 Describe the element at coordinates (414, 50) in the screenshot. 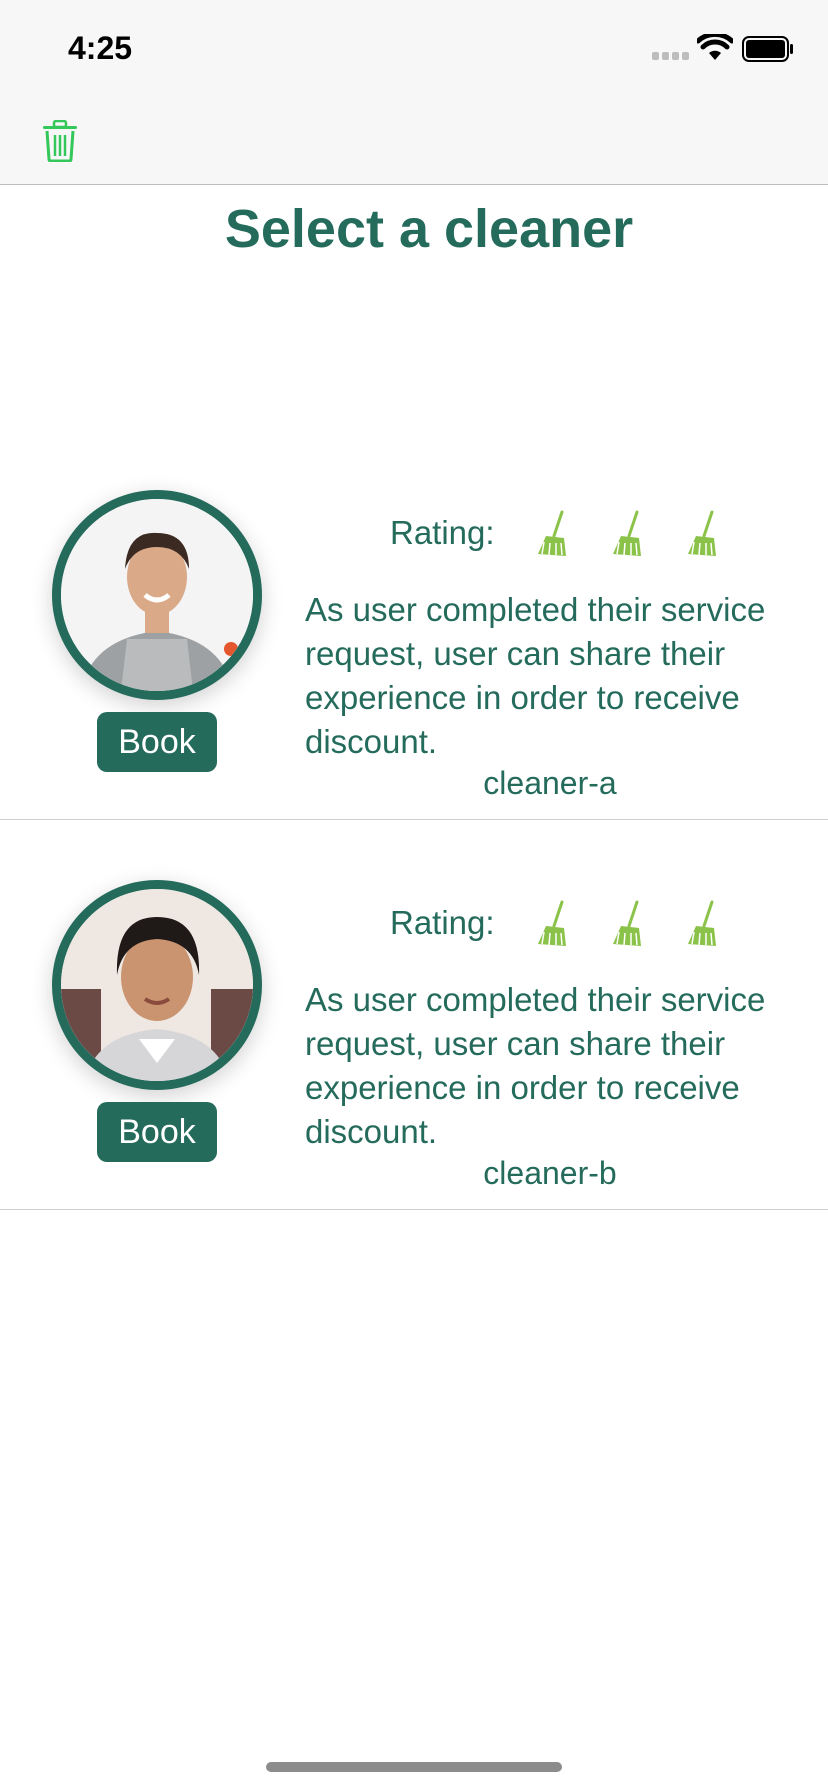

I see `status-bar: 4:25` at that location.